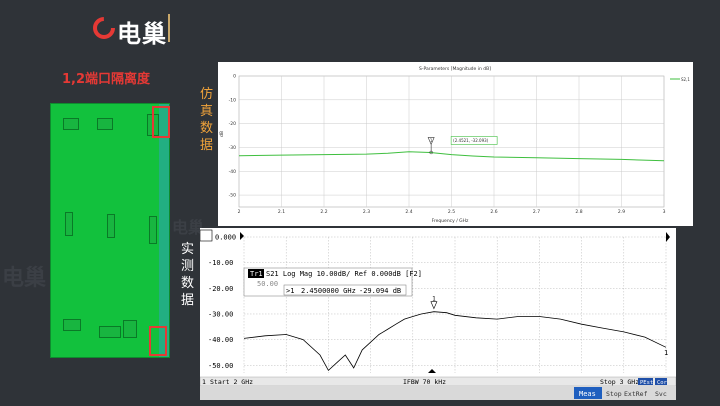 This screenshot has width=720, height=406. What do you see at coordinates (621, 212) in the screenshot?
I see `sim-xtick-label: 2.9` at bounding box center [621, 212].